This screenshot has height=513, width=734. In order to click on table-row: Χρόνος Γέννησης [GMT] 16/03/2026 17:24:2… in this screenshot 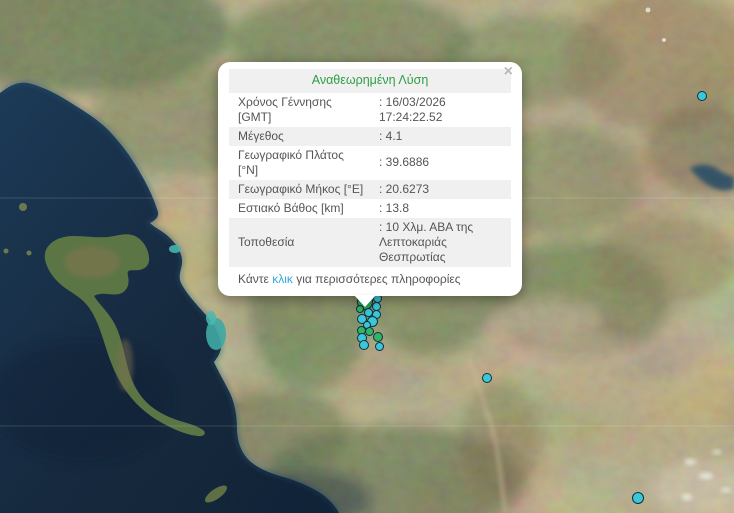, I will do `click(370, 110)`.